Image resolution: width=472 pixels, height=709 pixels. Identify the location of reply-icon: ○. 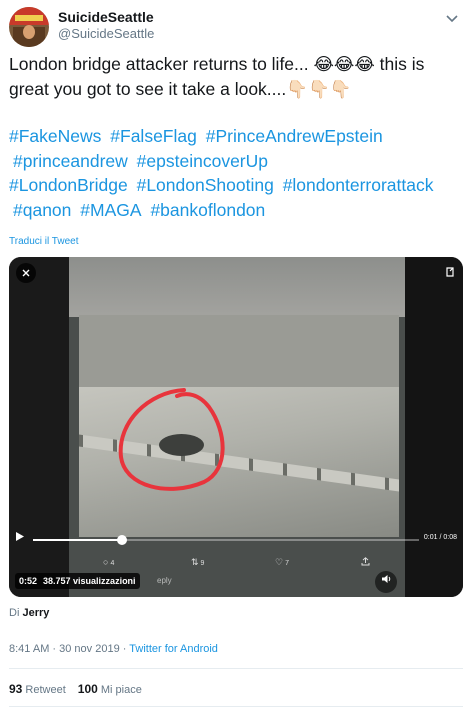
(106, 562).